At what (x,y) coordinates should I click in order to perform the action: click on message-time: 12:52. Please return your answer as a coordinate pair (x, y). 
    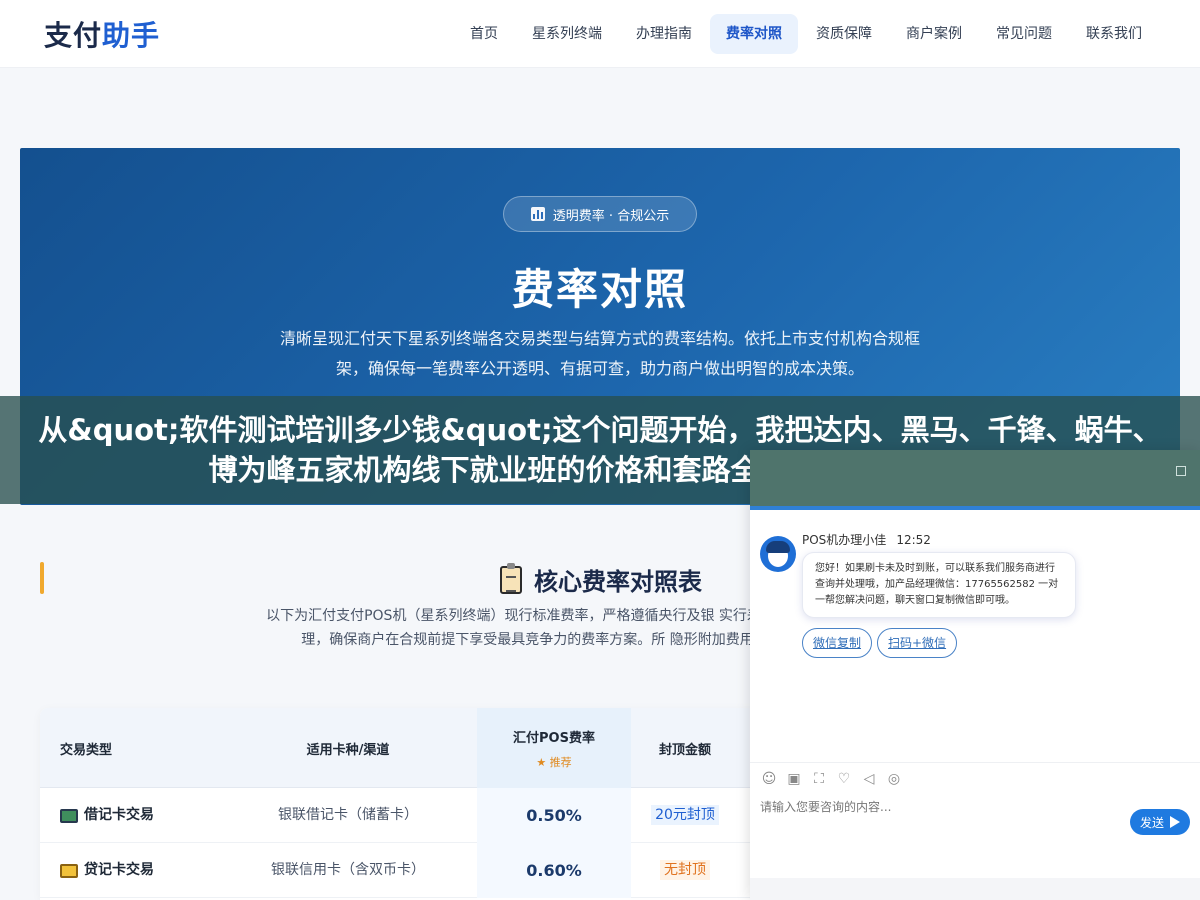
    Looking at the image, I should click on (913, 540).